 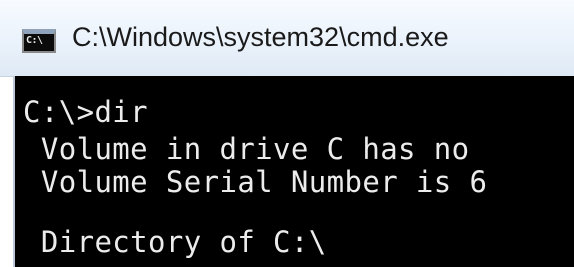 I want to click on volume-label-line: Volume in drive C has no, so click(x=246, y=149).